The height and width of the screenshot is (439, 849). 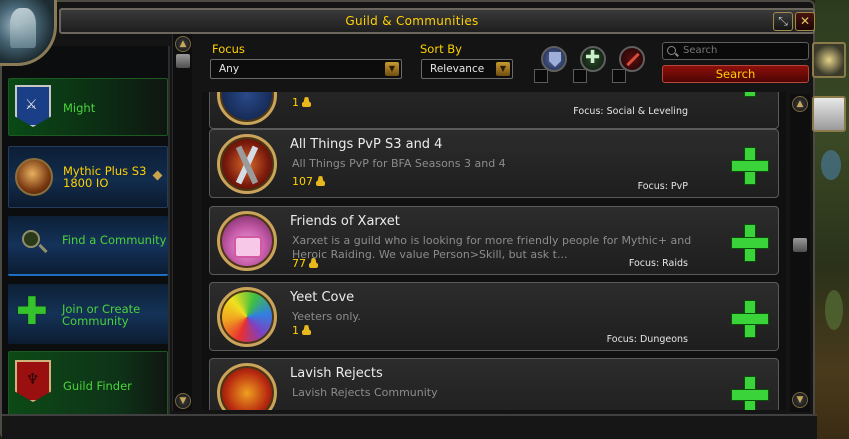 What do you see at coordinates (33, 381) in the screenshot?
I see `horde-banner-icon: ♆` at bounding box center [33, 381].